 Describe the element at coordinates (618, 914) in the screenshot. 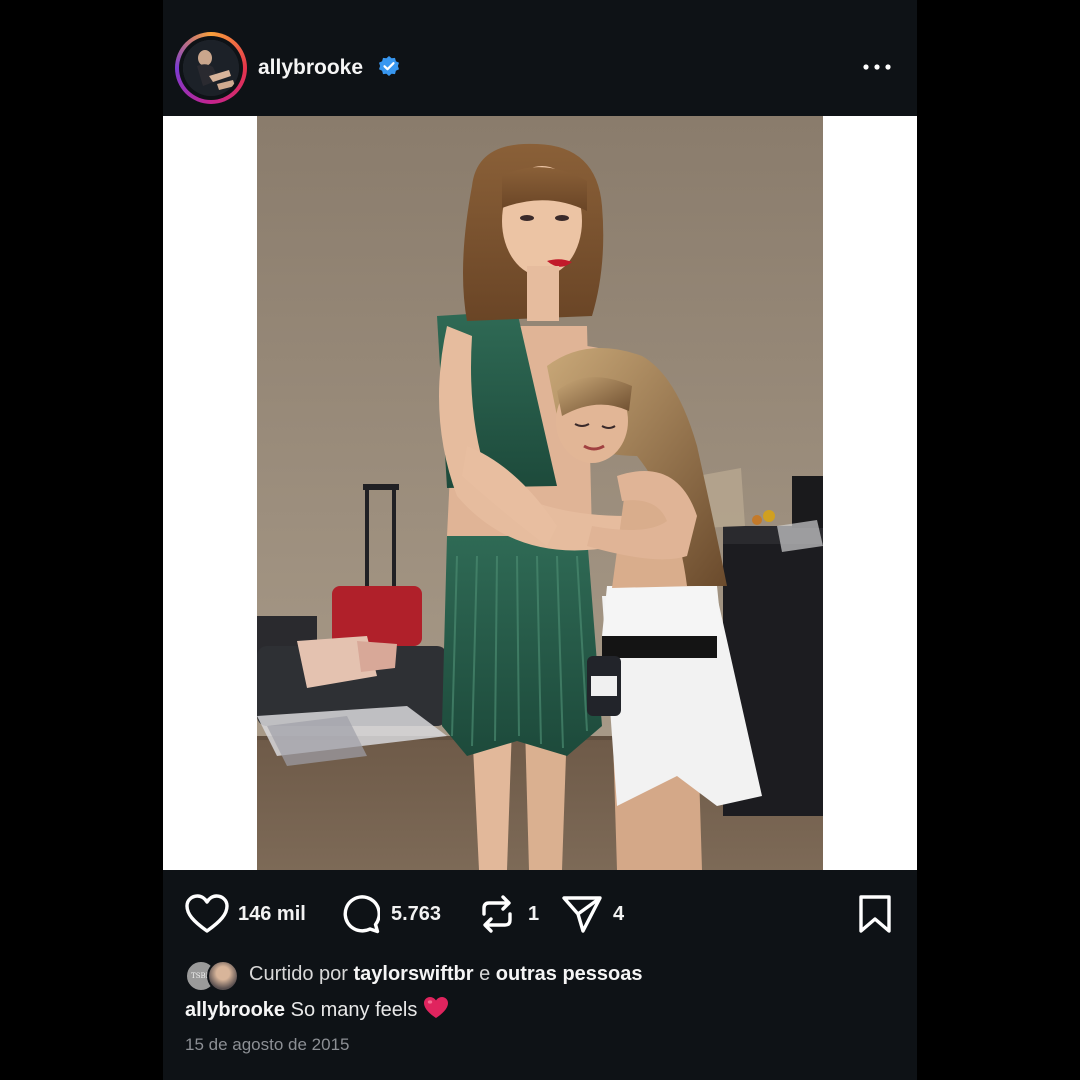

I see `shares-count: 4` at that location.